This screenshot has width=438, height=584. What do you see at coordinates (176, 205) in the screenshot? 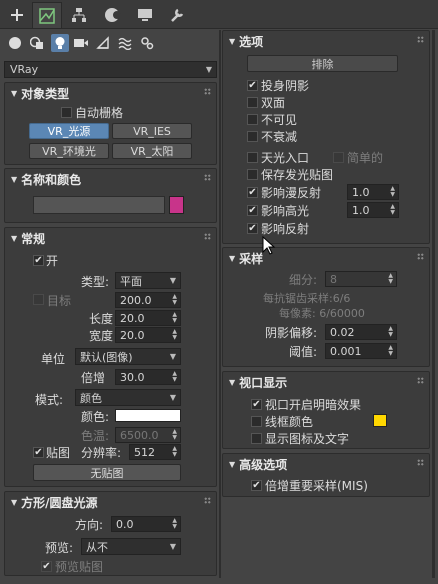
I see `object-color-swatch` at bounding box center [176, 205].